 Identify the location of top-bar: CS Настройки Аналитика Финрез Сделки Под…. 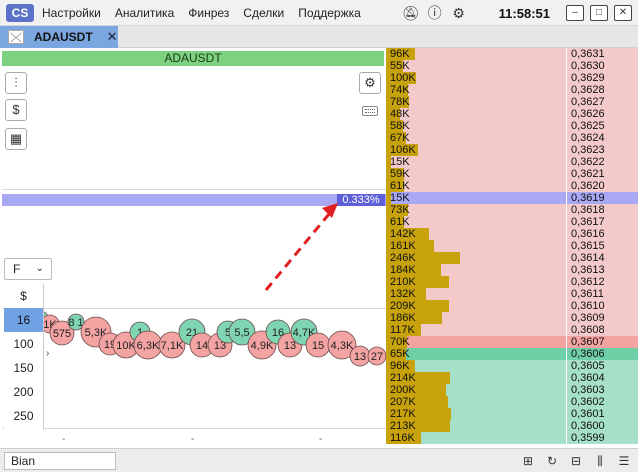
(319, 13).